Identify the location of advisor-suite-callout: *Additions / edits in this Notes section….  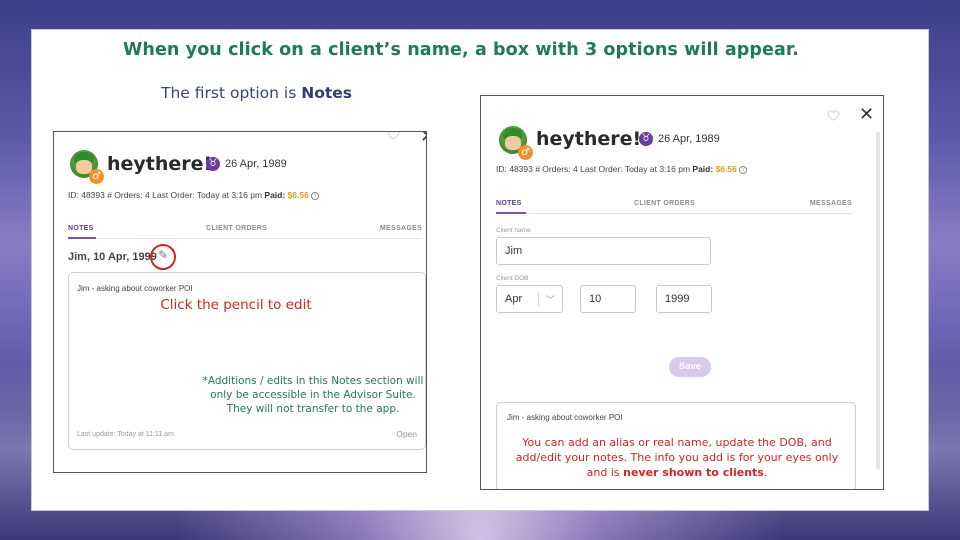
(313, 395).